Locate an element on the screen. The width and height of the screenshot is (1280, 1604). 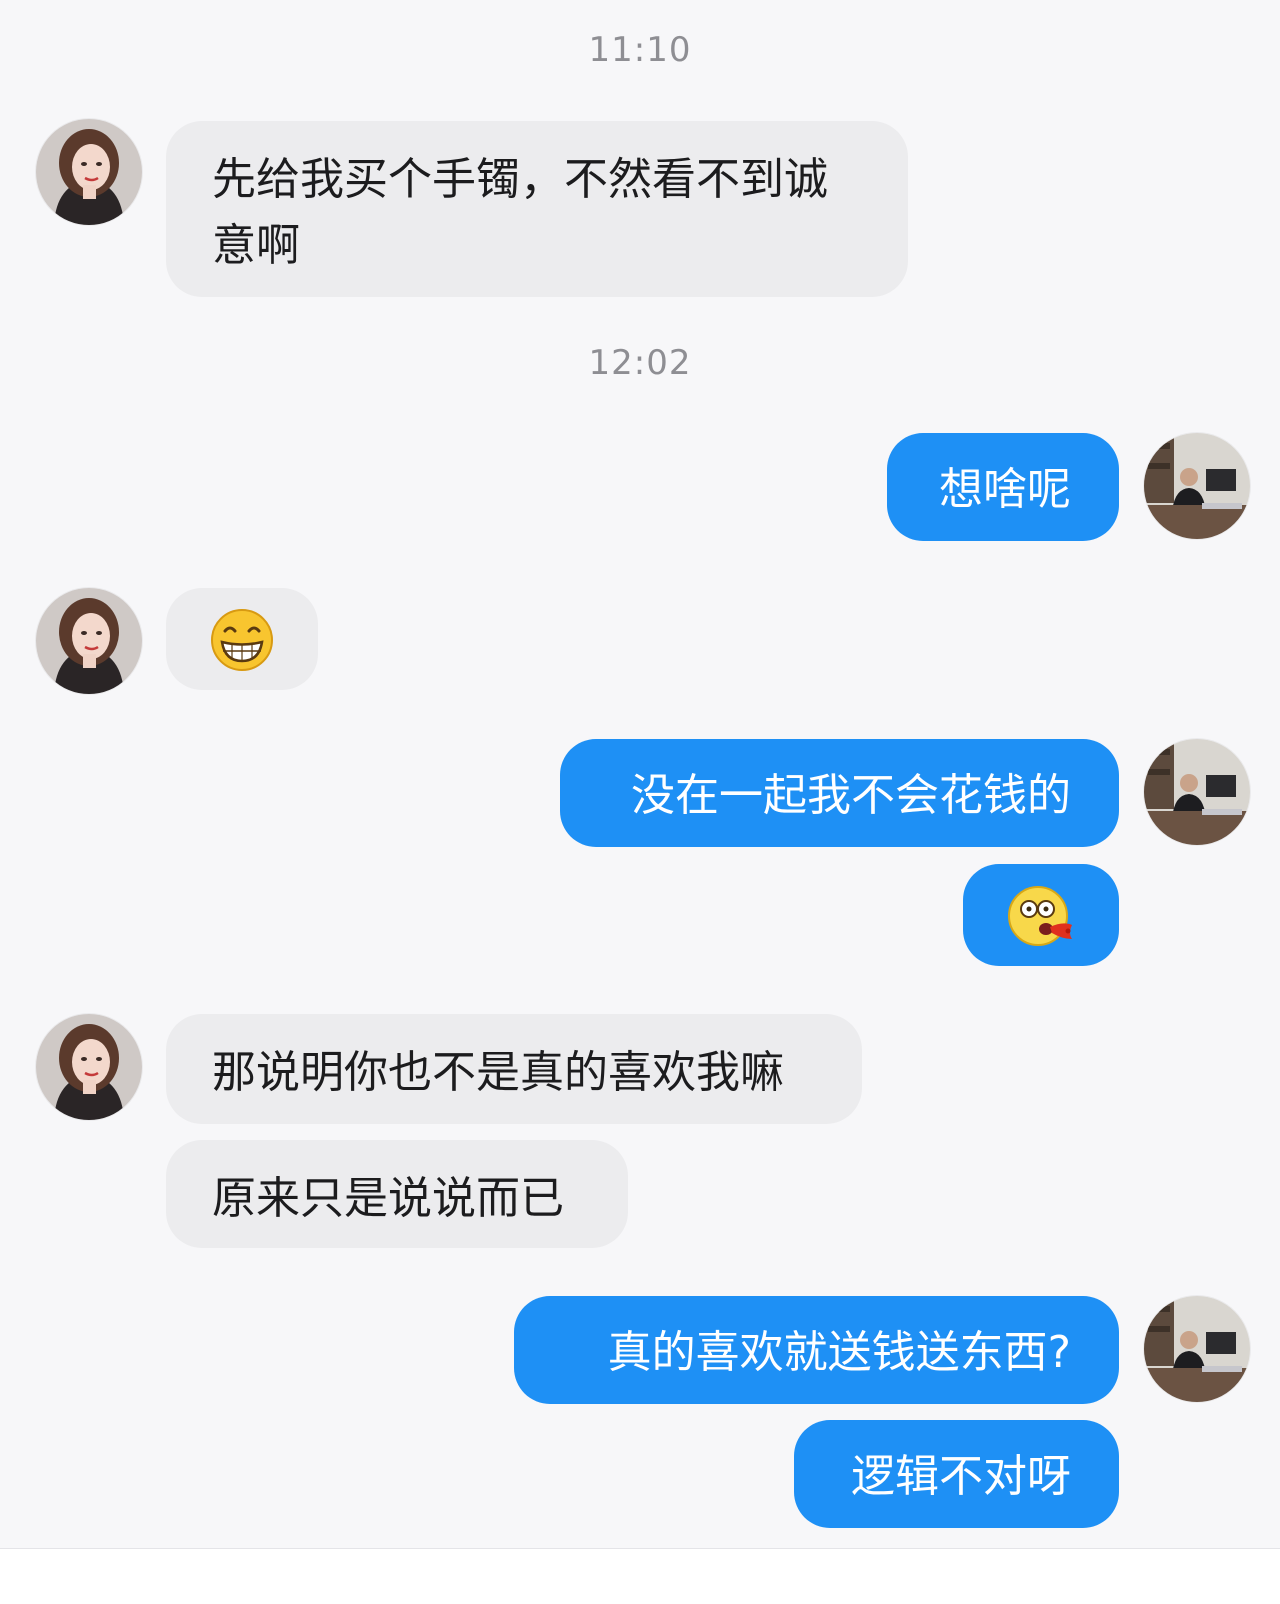
outgoing-emoji-bubble is located at coordinates (1041, 915).